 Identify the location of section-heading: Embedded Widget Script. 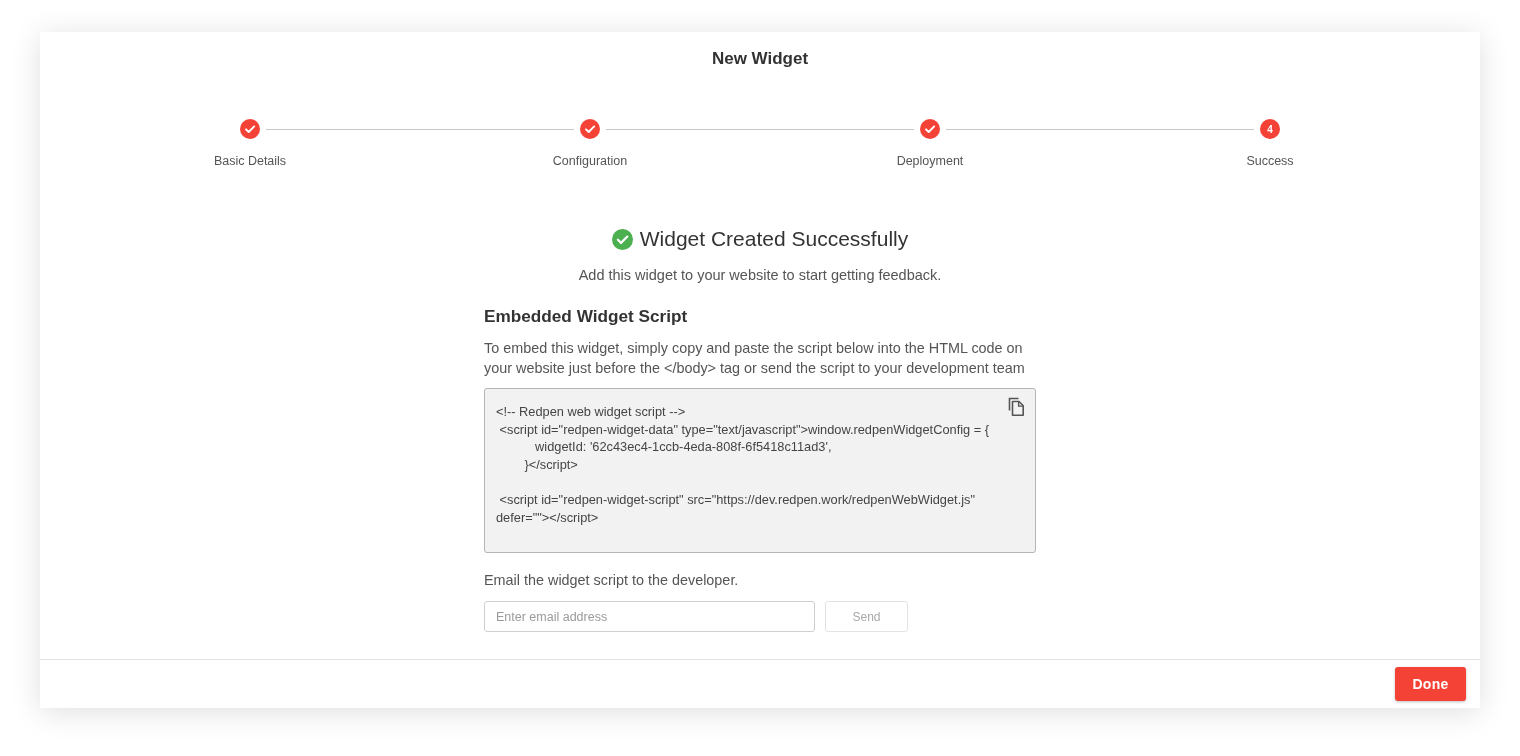
(586, 316).